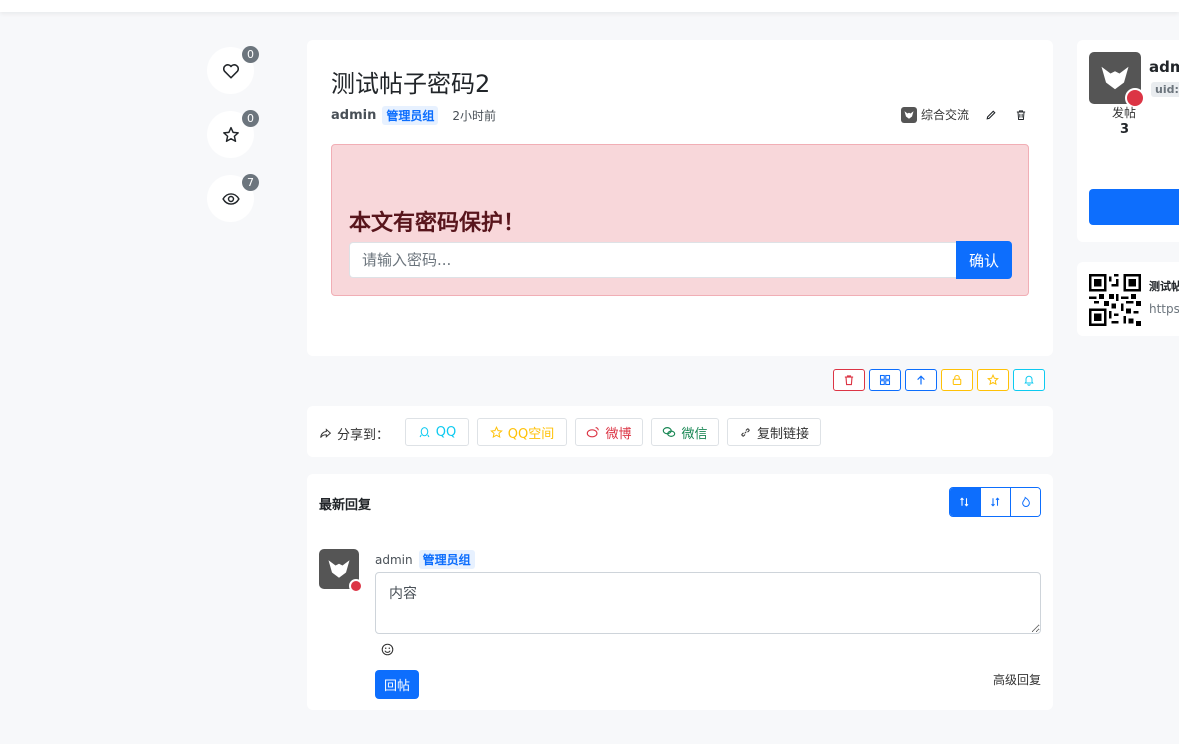  I want to click on mod-featured-button, so click(993, 380).